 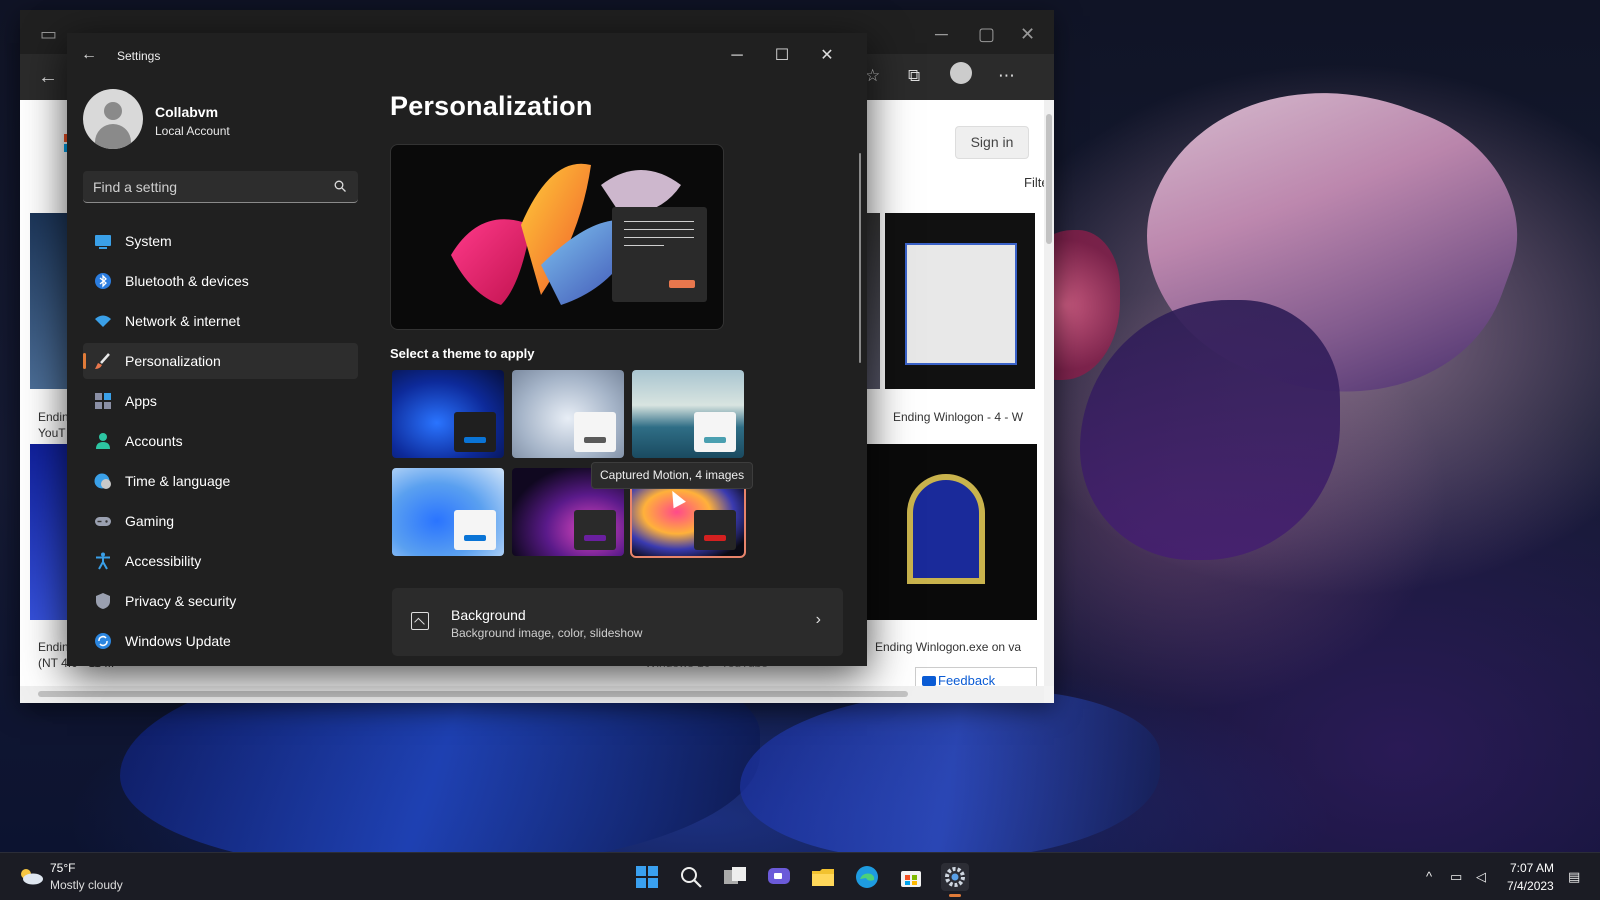 What do you see at coordinates (948, 647) in the screenshot?
I see `card-caption: Ending Winlogon.exe on va` at bounding box center [948, 647].